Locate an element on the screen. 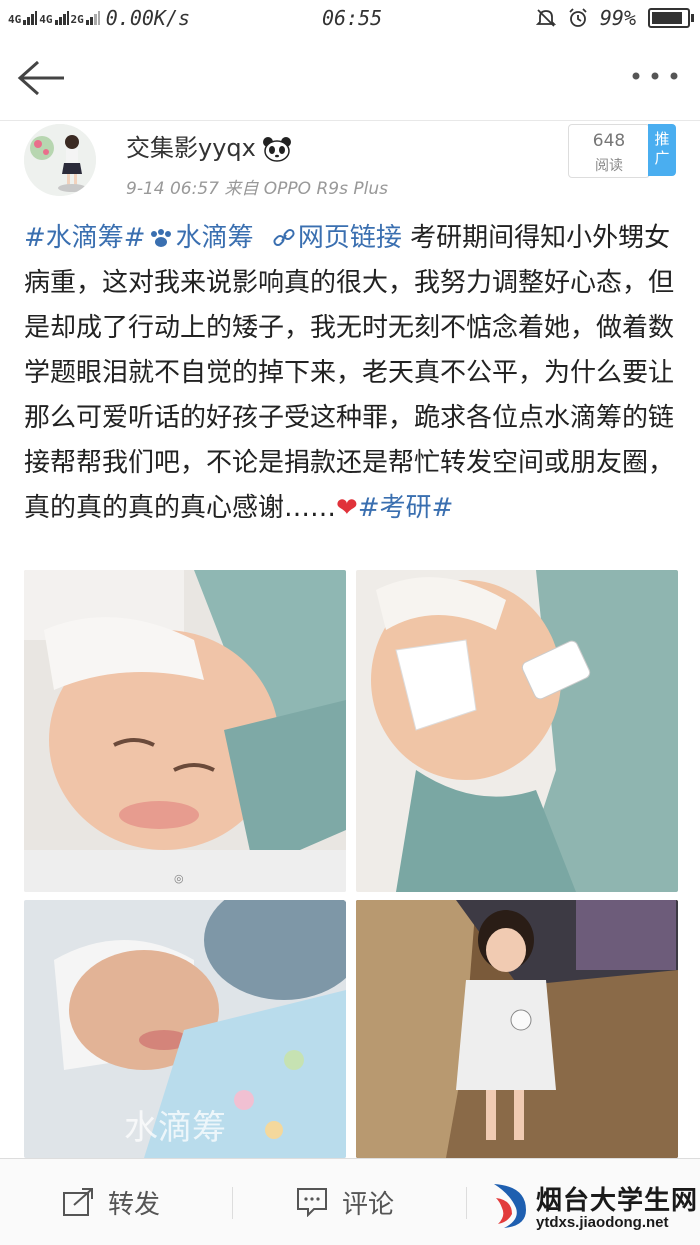 This screenshot has width=700, height=1245. read-count: 648 is located at coordinates (609, 141).